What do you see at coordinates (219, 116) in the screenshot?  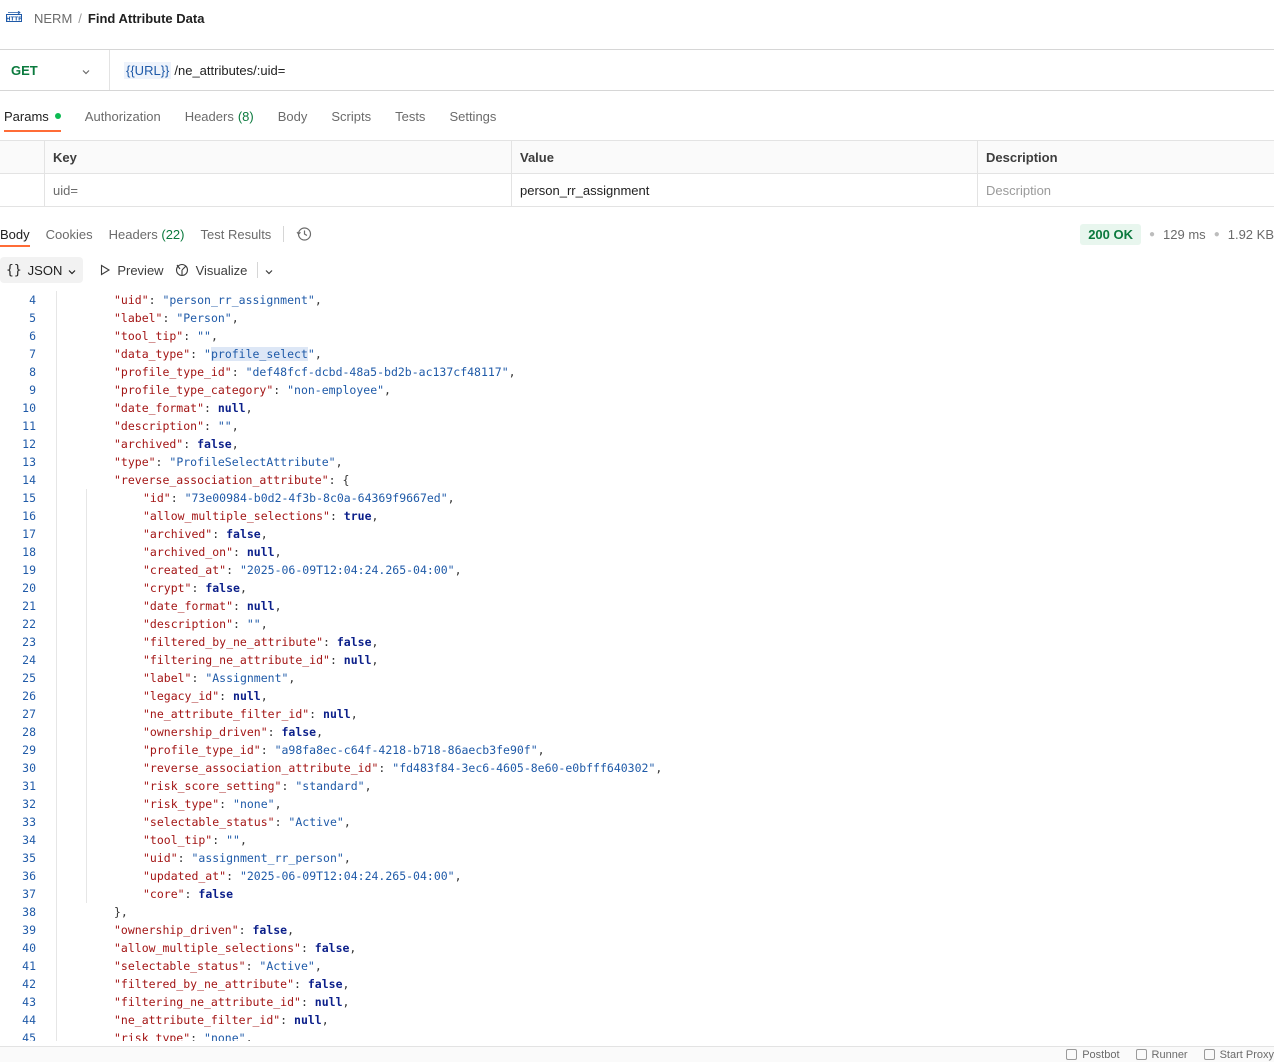 I see `tab-headers: Headers (8)` at bounding box center [219, 116].